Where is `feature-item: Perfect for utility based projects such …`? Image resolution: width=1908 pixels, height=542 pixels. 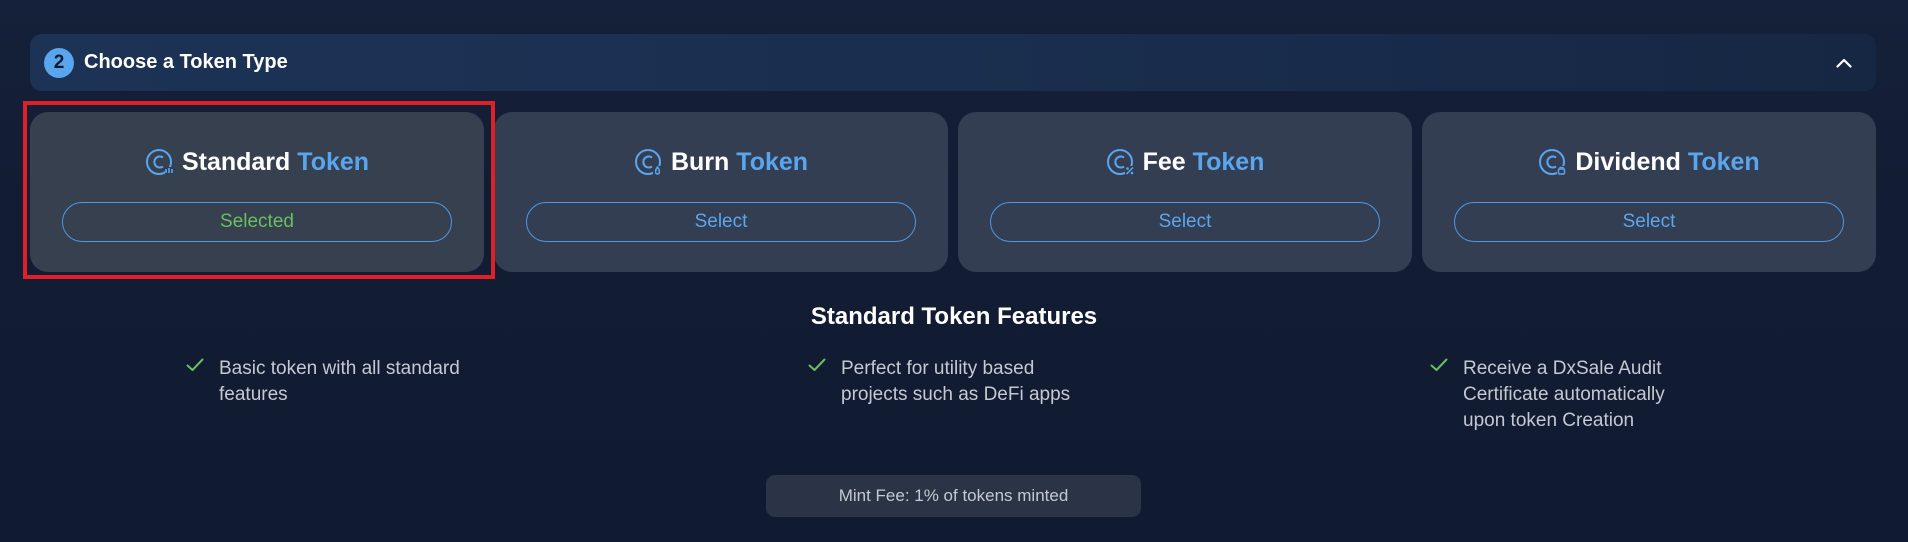 feature-item: Perfect for utility based projects such … is located at coordinates (938, 382).